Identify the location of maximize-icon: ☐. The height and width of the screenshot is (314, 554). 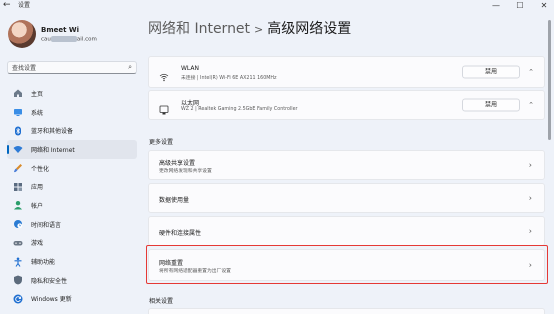
(520, 5).